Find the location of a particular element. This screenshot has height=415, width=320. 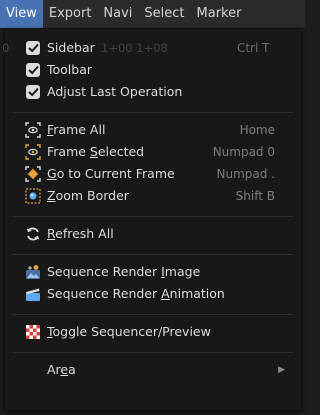

menubar: View Export Navi Select Marker is located at coordinates (152, 14).